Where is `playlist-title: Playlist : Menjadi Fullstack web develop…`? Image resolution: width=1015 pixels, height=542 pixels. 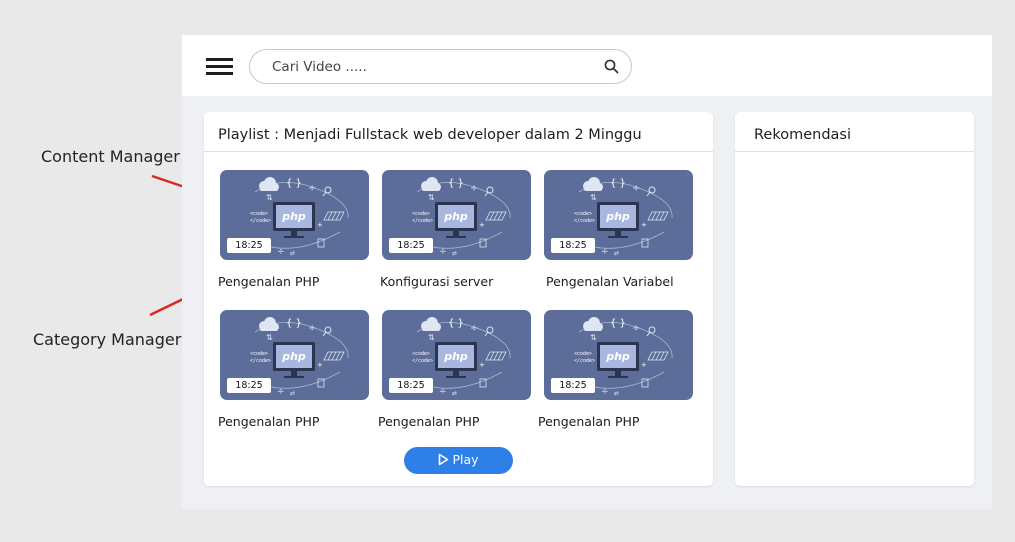
playlist-title: Playlist : Menjadi Fullstack web develop… is located at coordinates (458, 132).